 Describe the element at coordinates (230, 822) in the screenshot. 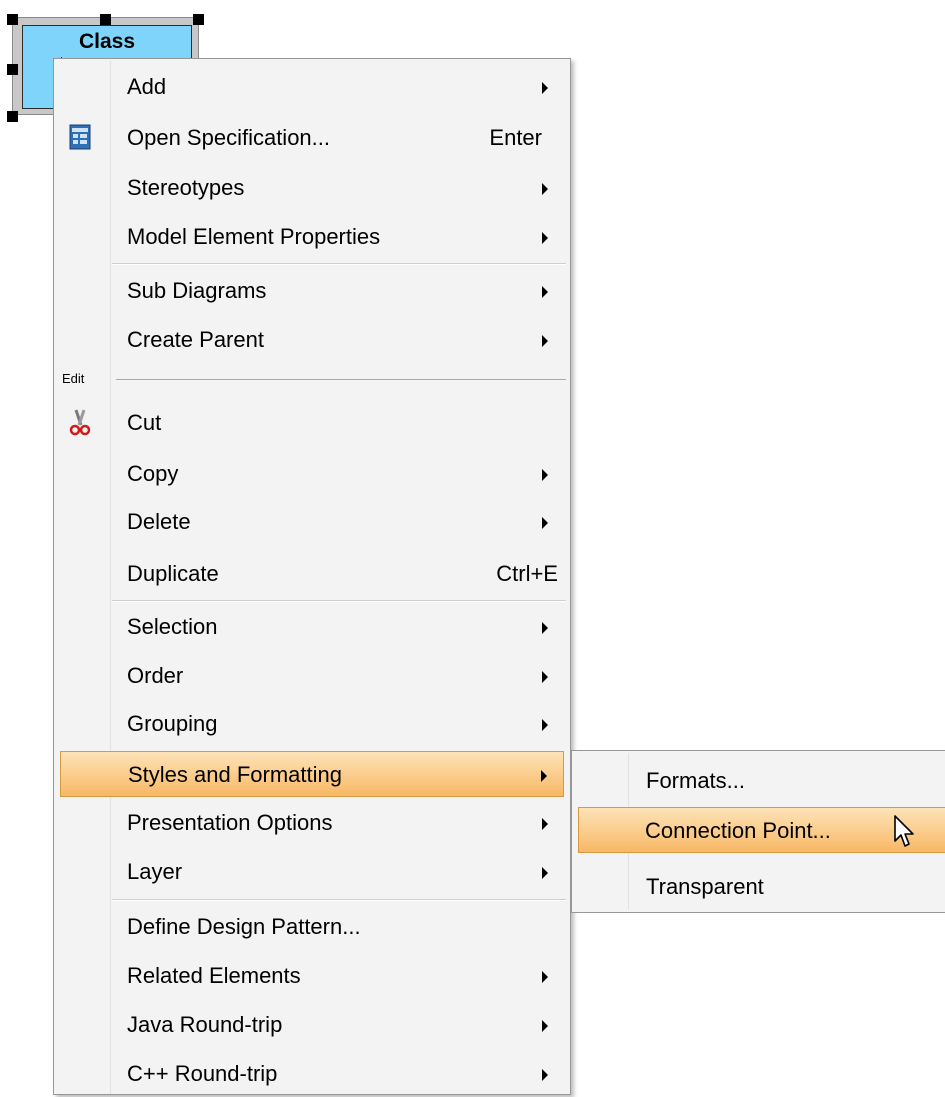

I see `menu-item-label: Presentation Options` at that location.